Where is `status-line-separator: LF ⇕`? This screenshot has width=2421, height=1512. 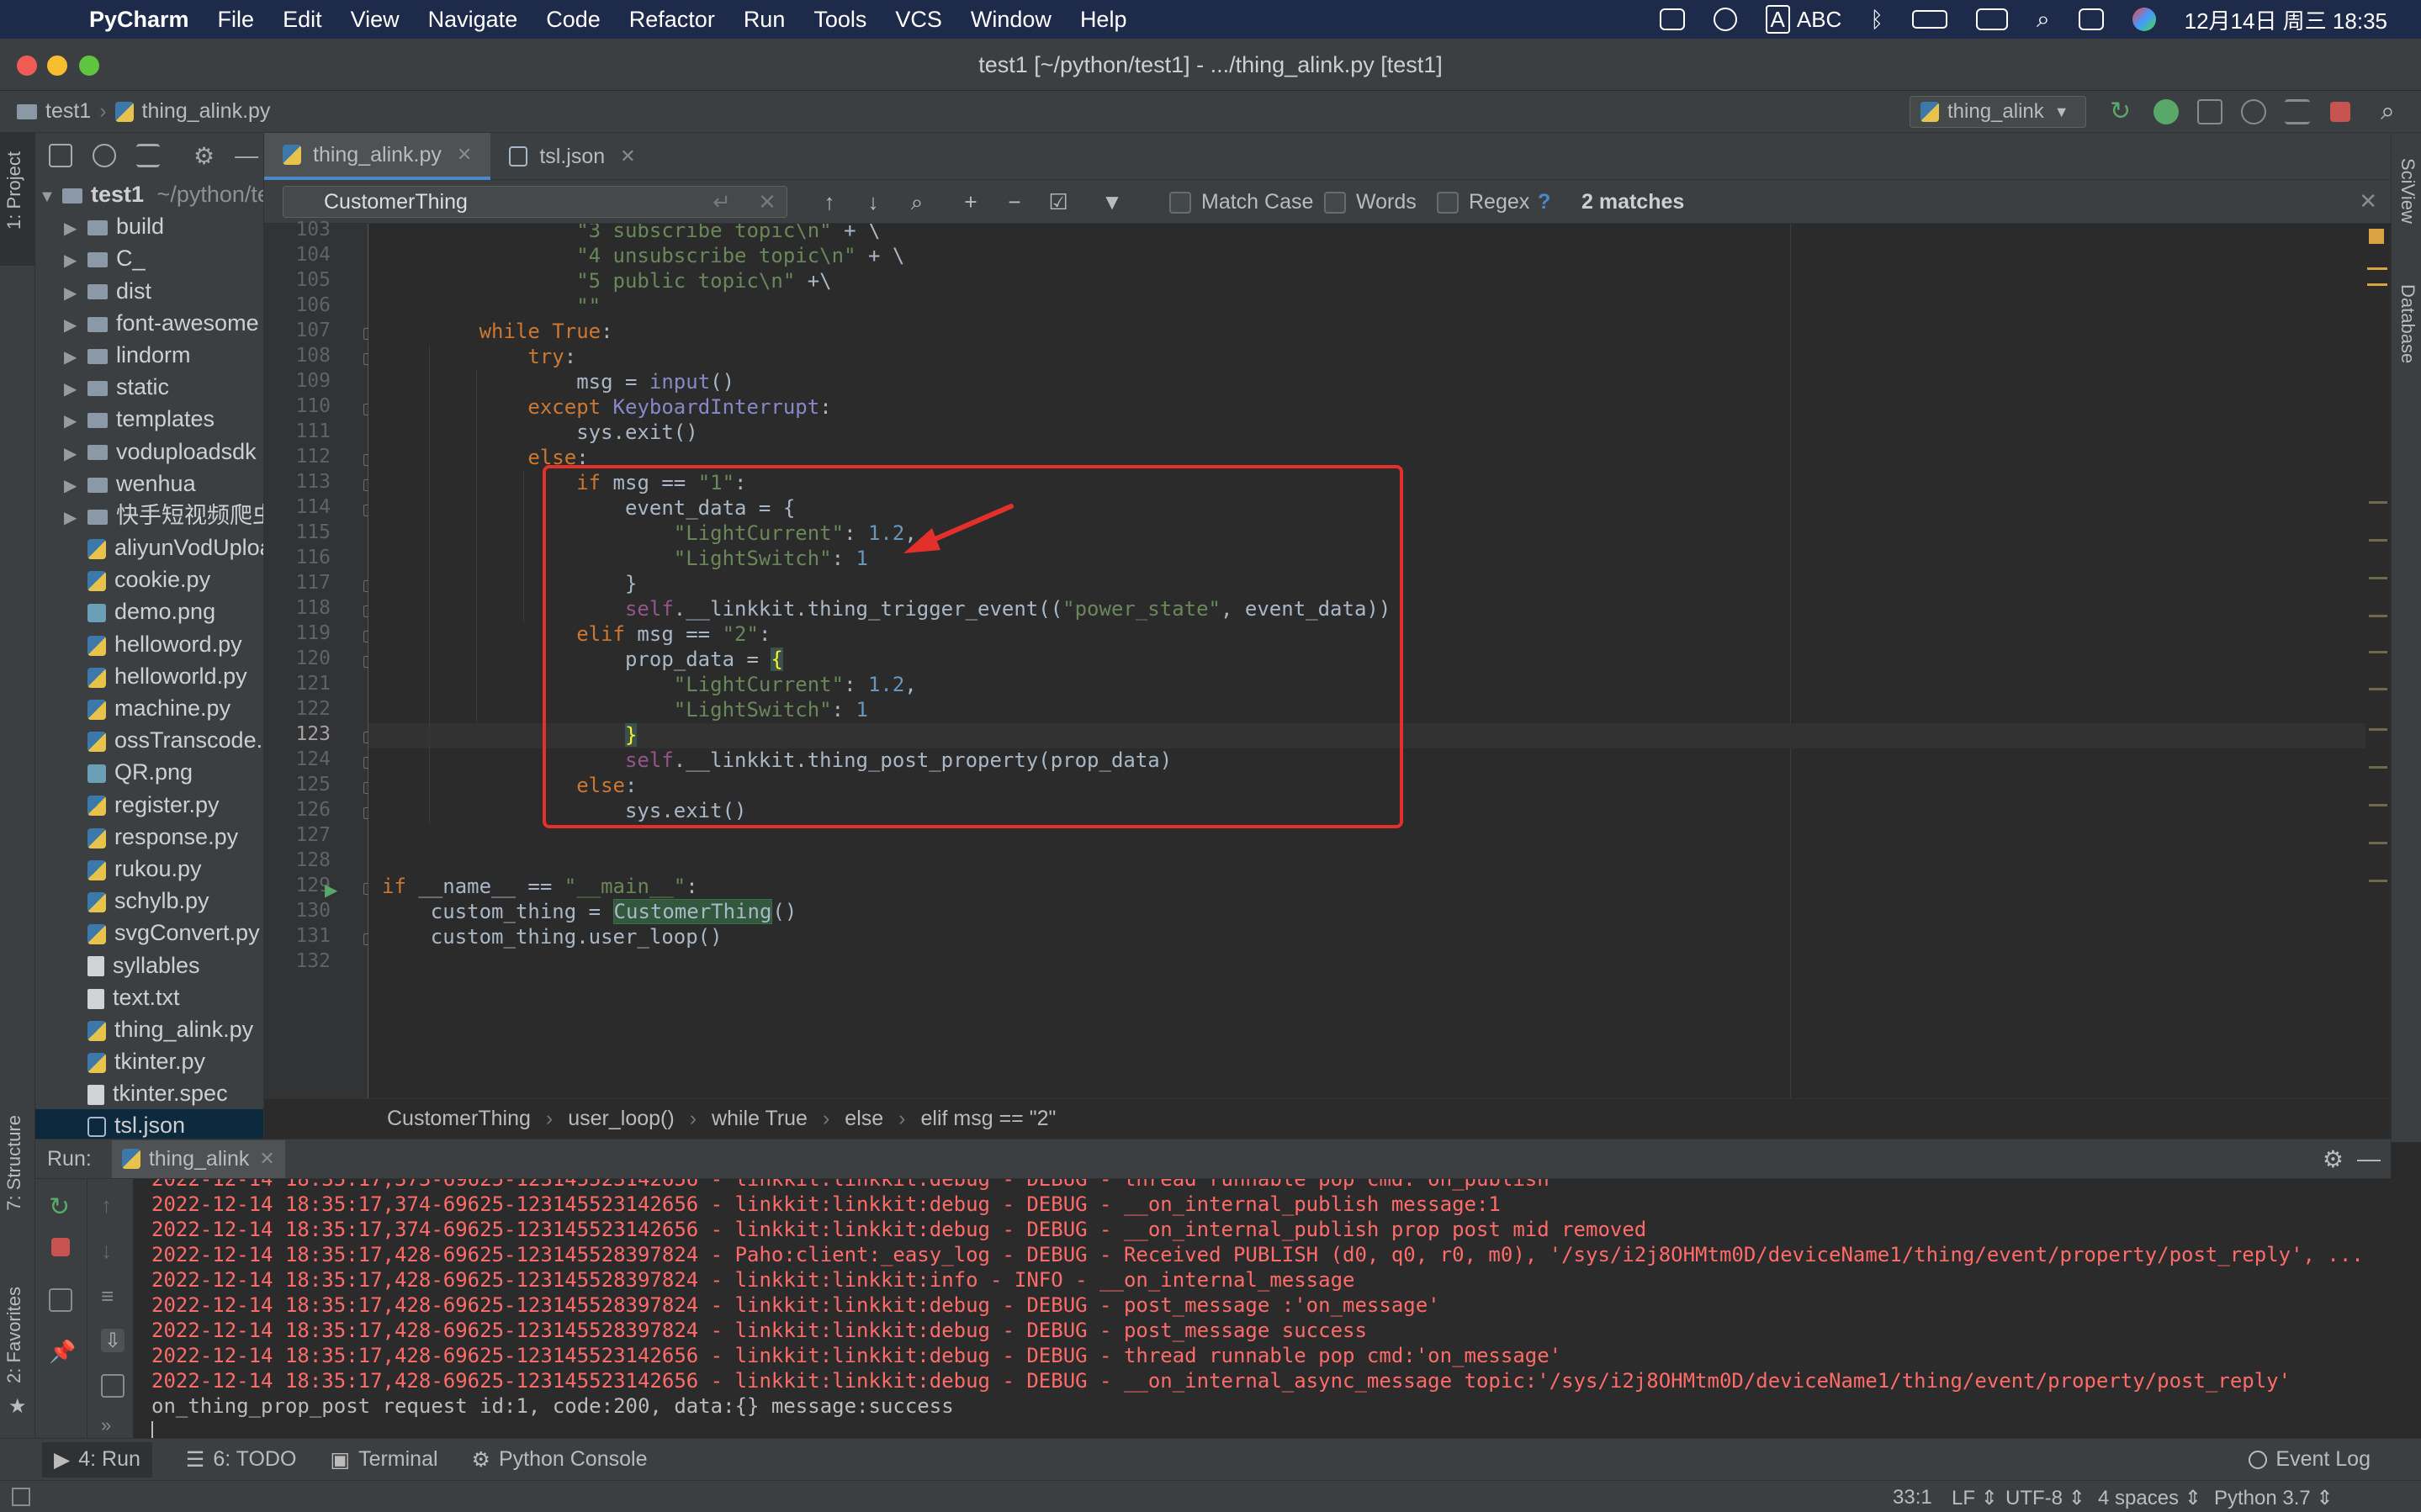 status-line-separator: LF ⇕ is located at coordinates (1975, 1498).